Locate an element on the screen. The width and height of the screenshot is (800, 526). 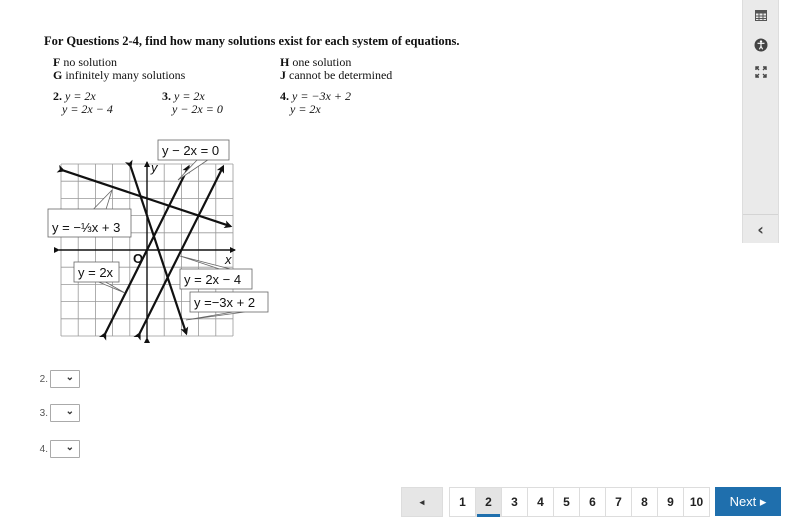
answer-label: 3. is located at coordinates (43, 413).